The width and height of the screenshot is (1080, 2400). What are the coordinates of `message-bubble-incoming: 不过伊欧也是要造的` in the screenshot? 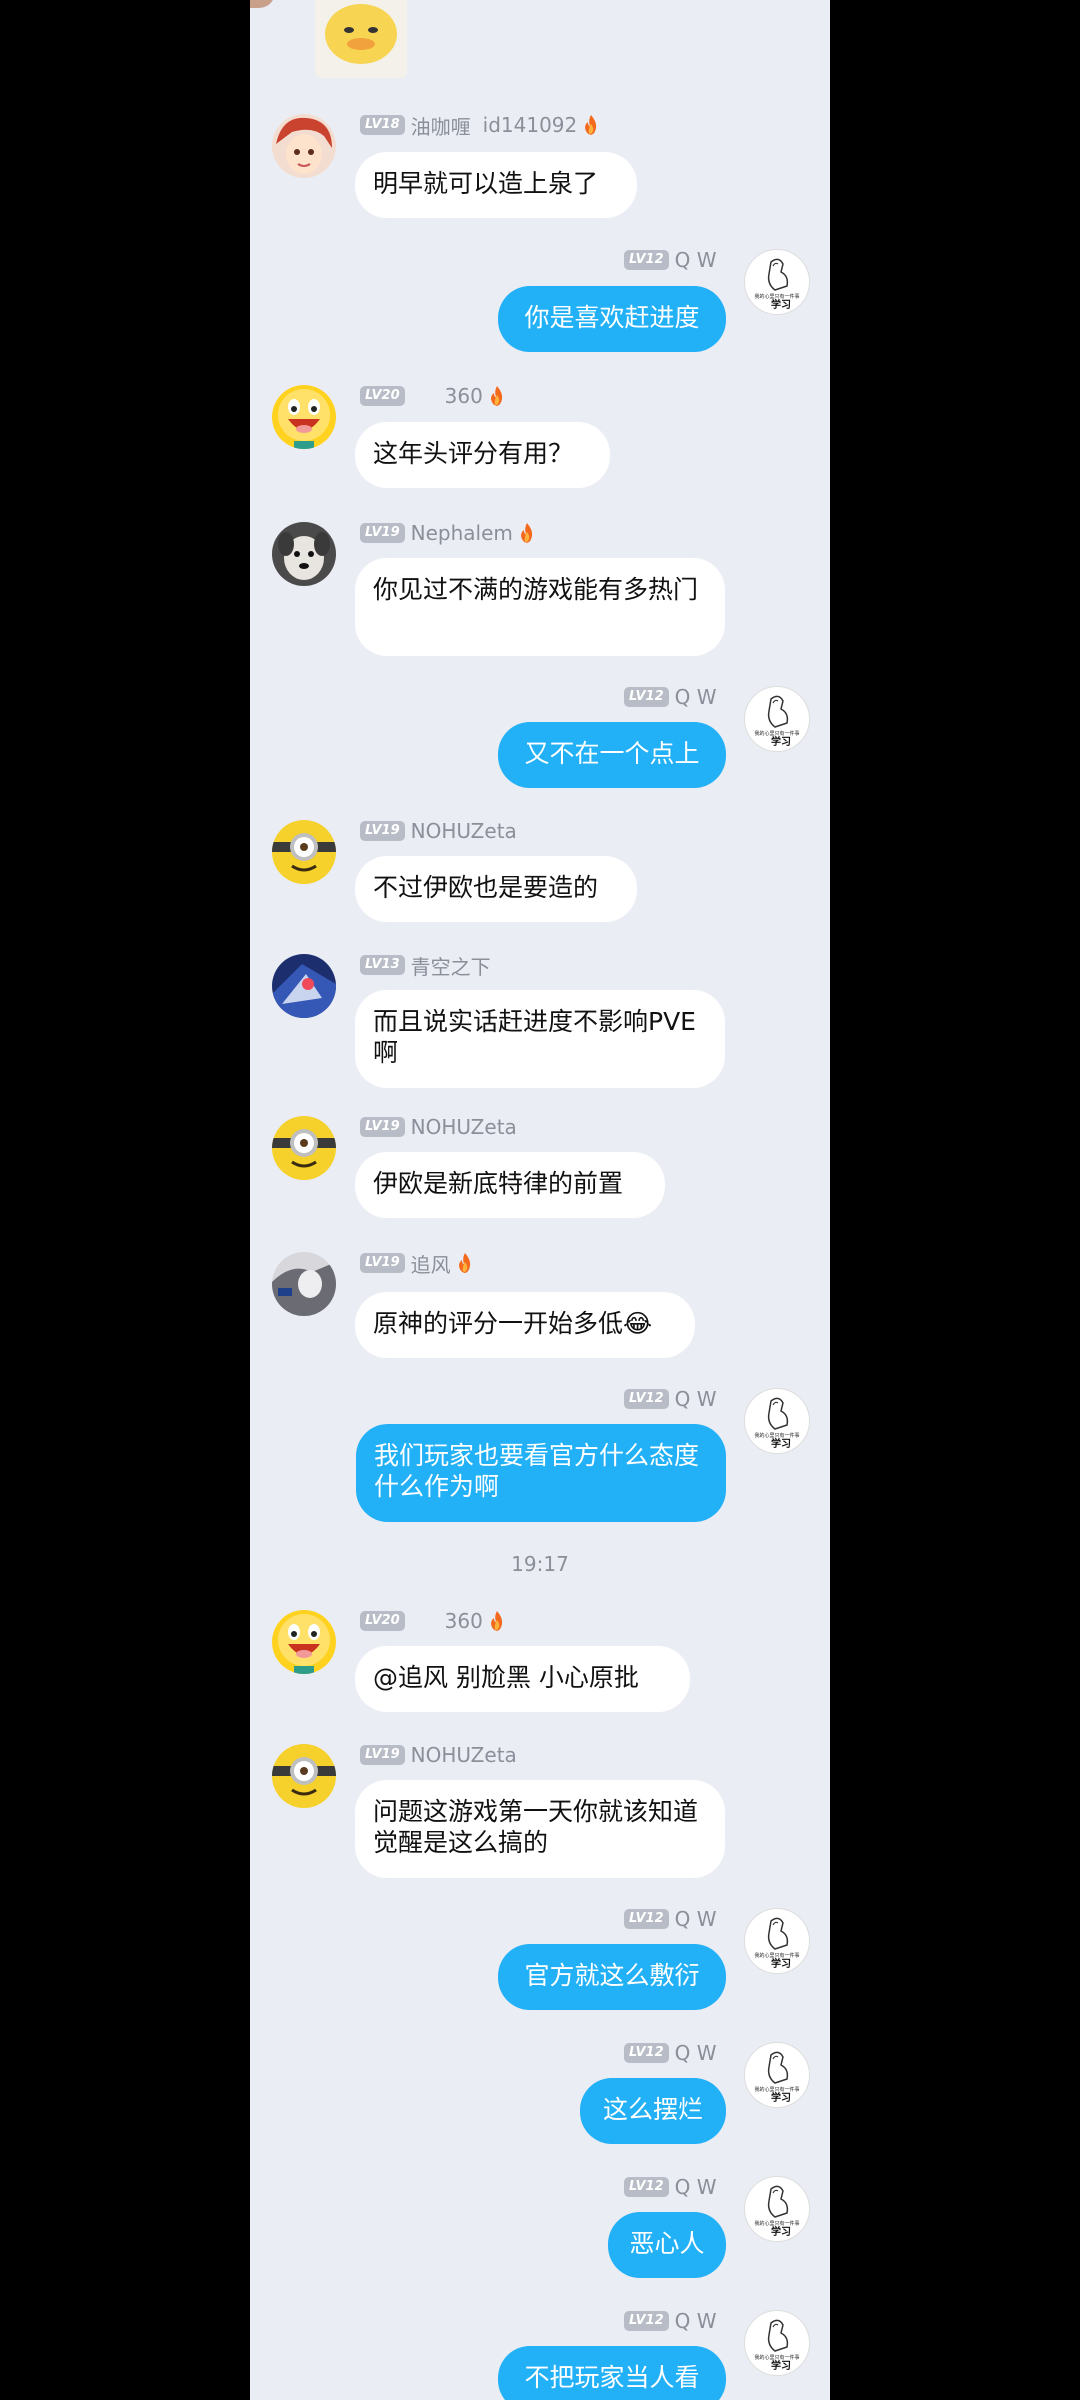 It's located at (496, 889).